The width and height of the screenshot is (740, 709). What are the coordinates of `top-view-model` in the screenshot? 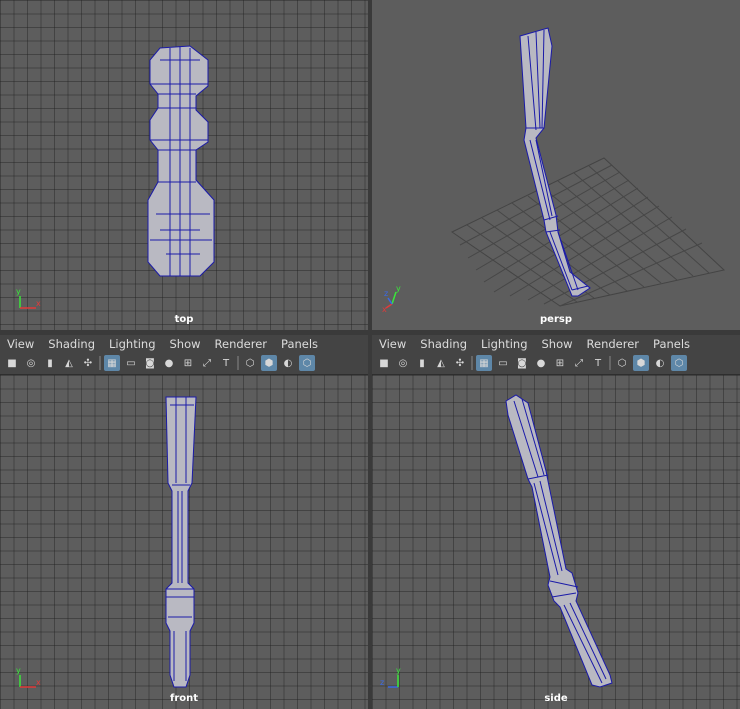 It's located at (181, 161).